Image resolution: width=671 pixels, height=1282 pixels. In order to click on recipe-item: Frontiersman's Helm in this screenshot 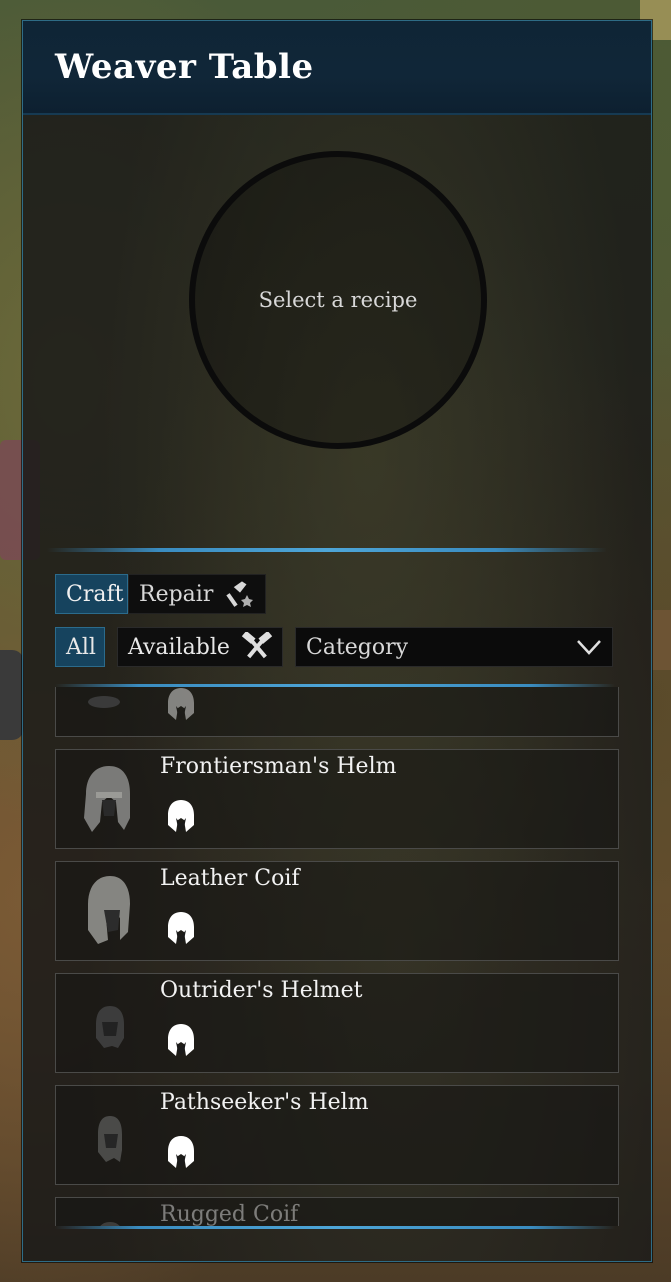, I will do `click(337, 799)`.